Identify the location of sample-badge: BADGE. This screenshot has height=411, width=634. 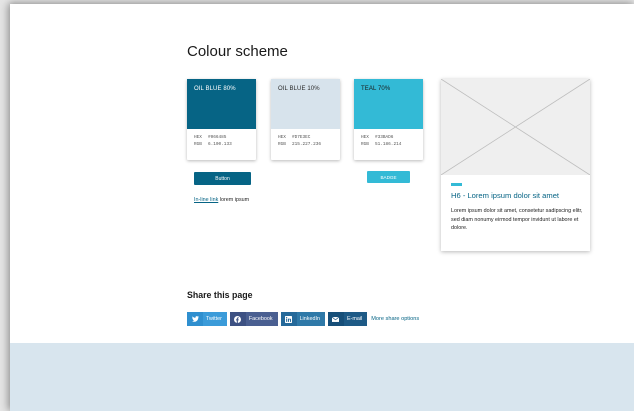
(388, 177).